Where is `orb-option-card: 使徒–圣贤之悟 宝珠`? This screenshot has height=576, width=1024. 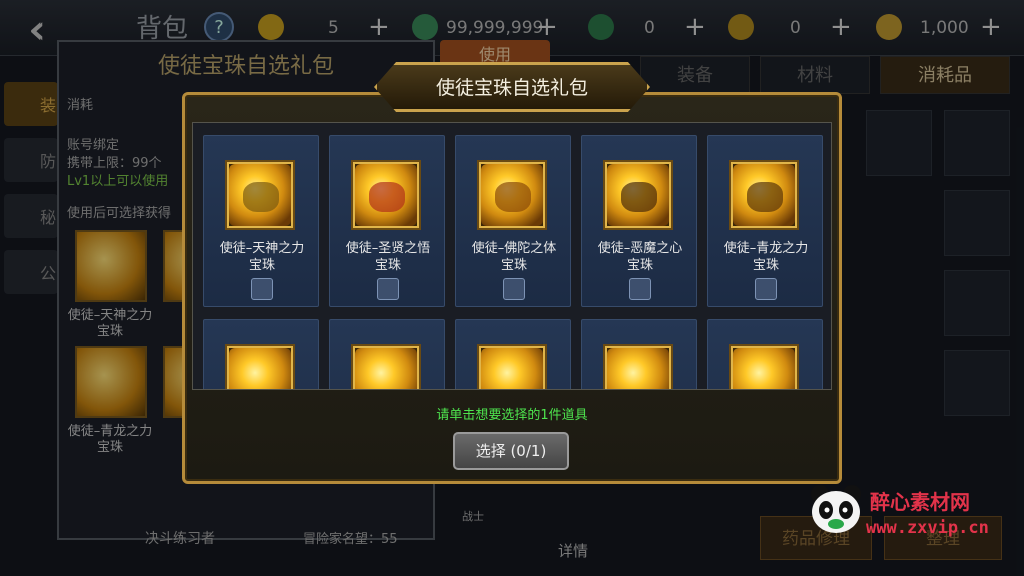
orb-option-card: 使徒–圣贤之悟 宝珠 is located at coordinates (387, 221).